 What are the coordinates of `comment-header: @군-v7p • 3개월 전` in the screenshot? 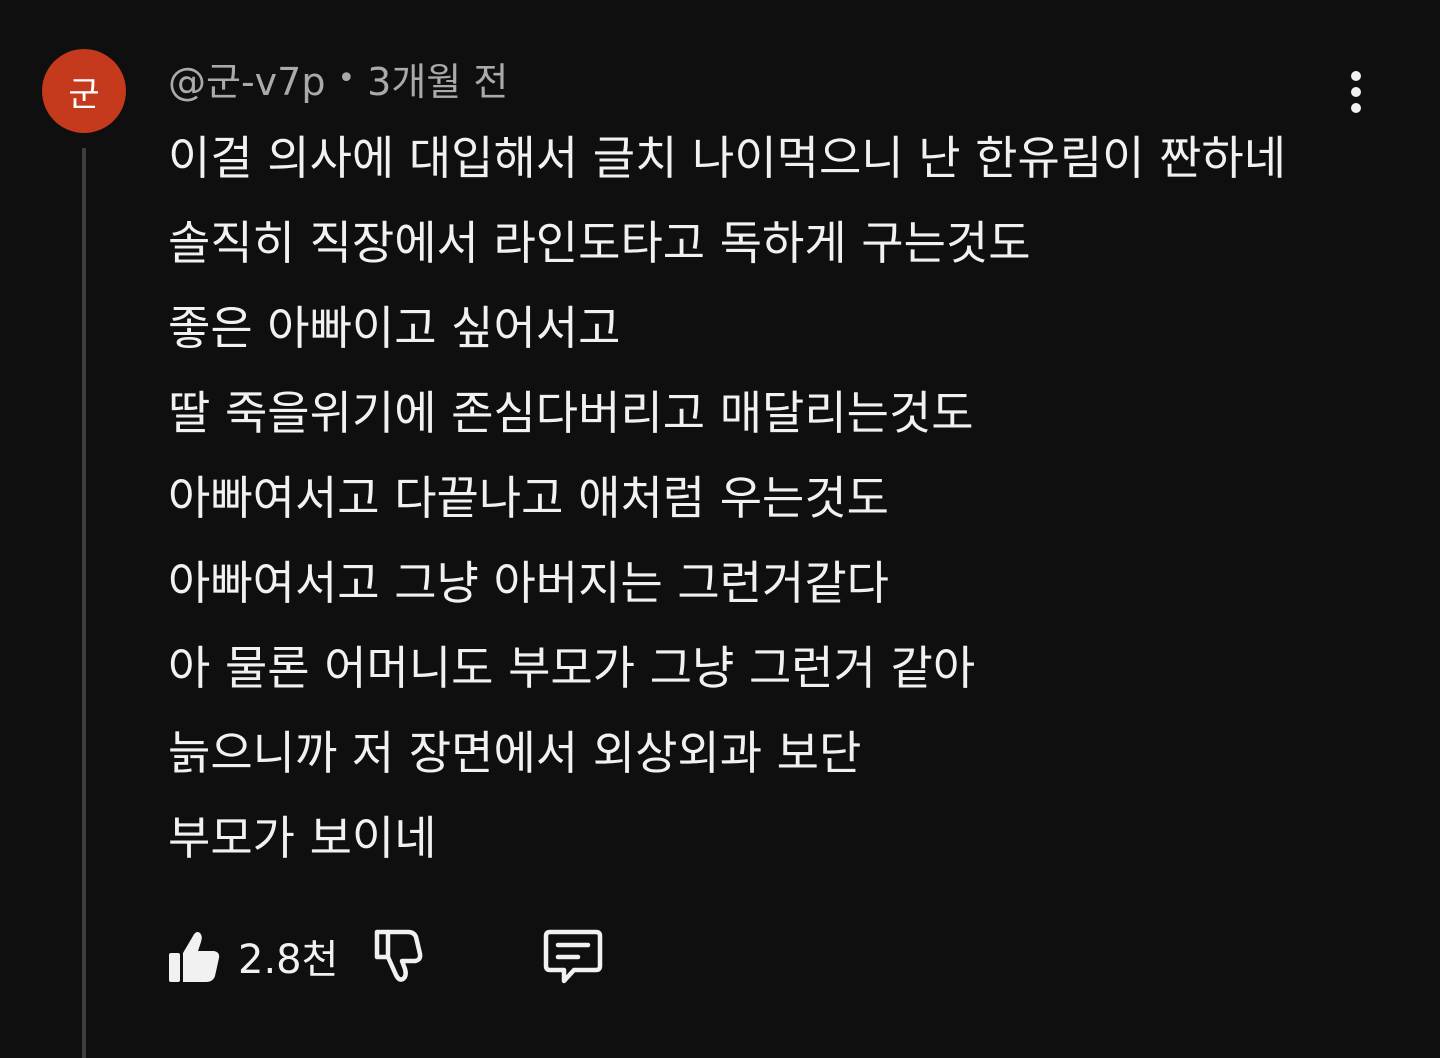 It's located at (338, 78).